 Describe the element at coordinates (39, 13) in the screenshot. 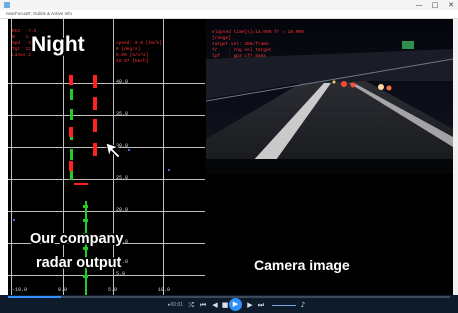

I see `window-title: nearFocusR: Oulink & Active Info` at that location.